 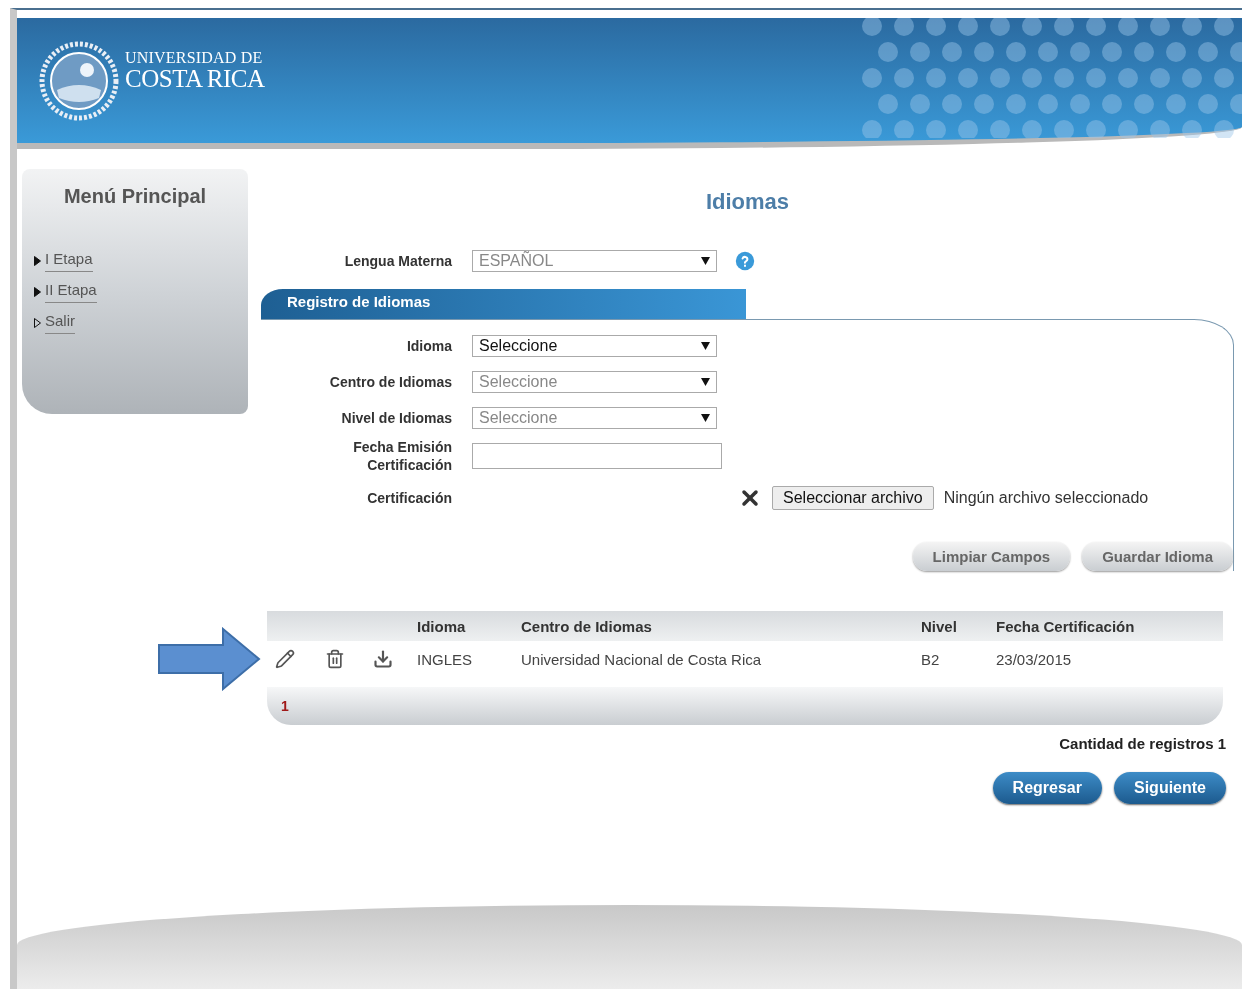 I want to click on nav-button: Siguiente, so click(x=1170, y=788).